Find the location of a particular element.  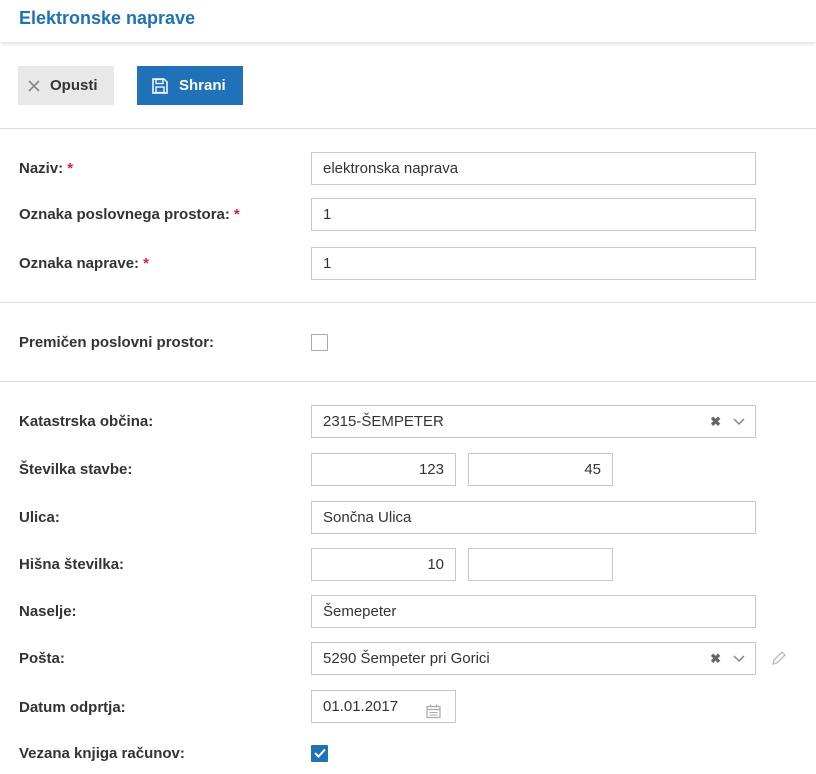

hisna-stevilka-label: Hišna številka: is located at coordinates (72, 564).